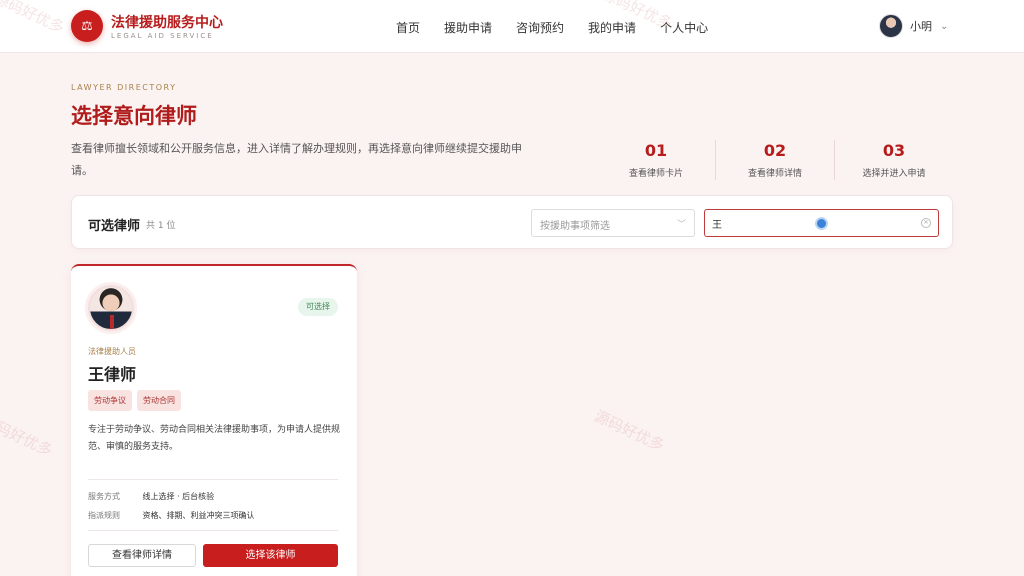  I want to click on step-3: 03 选择并进入申请, so click(893, 160).